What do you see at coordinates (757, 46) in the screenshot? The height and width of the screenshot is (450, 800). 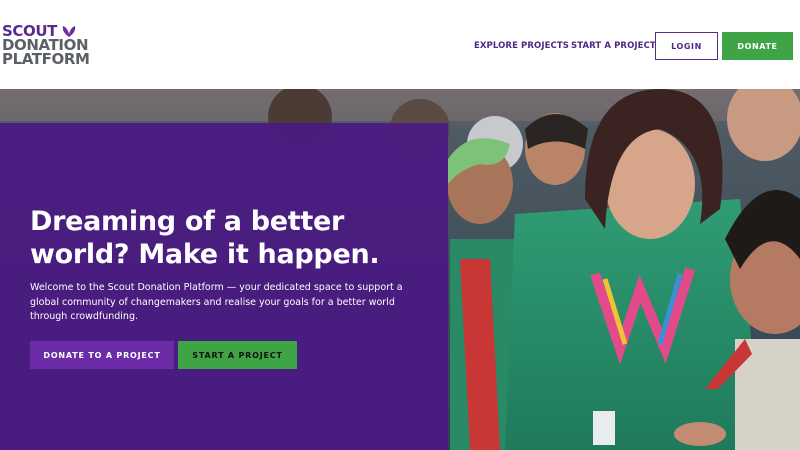 I see `donate-button: DONATE` at bounding box center [757, 46].